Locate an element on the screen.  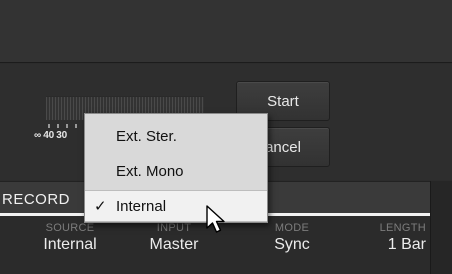
meter-peak-dots is located at coordinates (68, 126).